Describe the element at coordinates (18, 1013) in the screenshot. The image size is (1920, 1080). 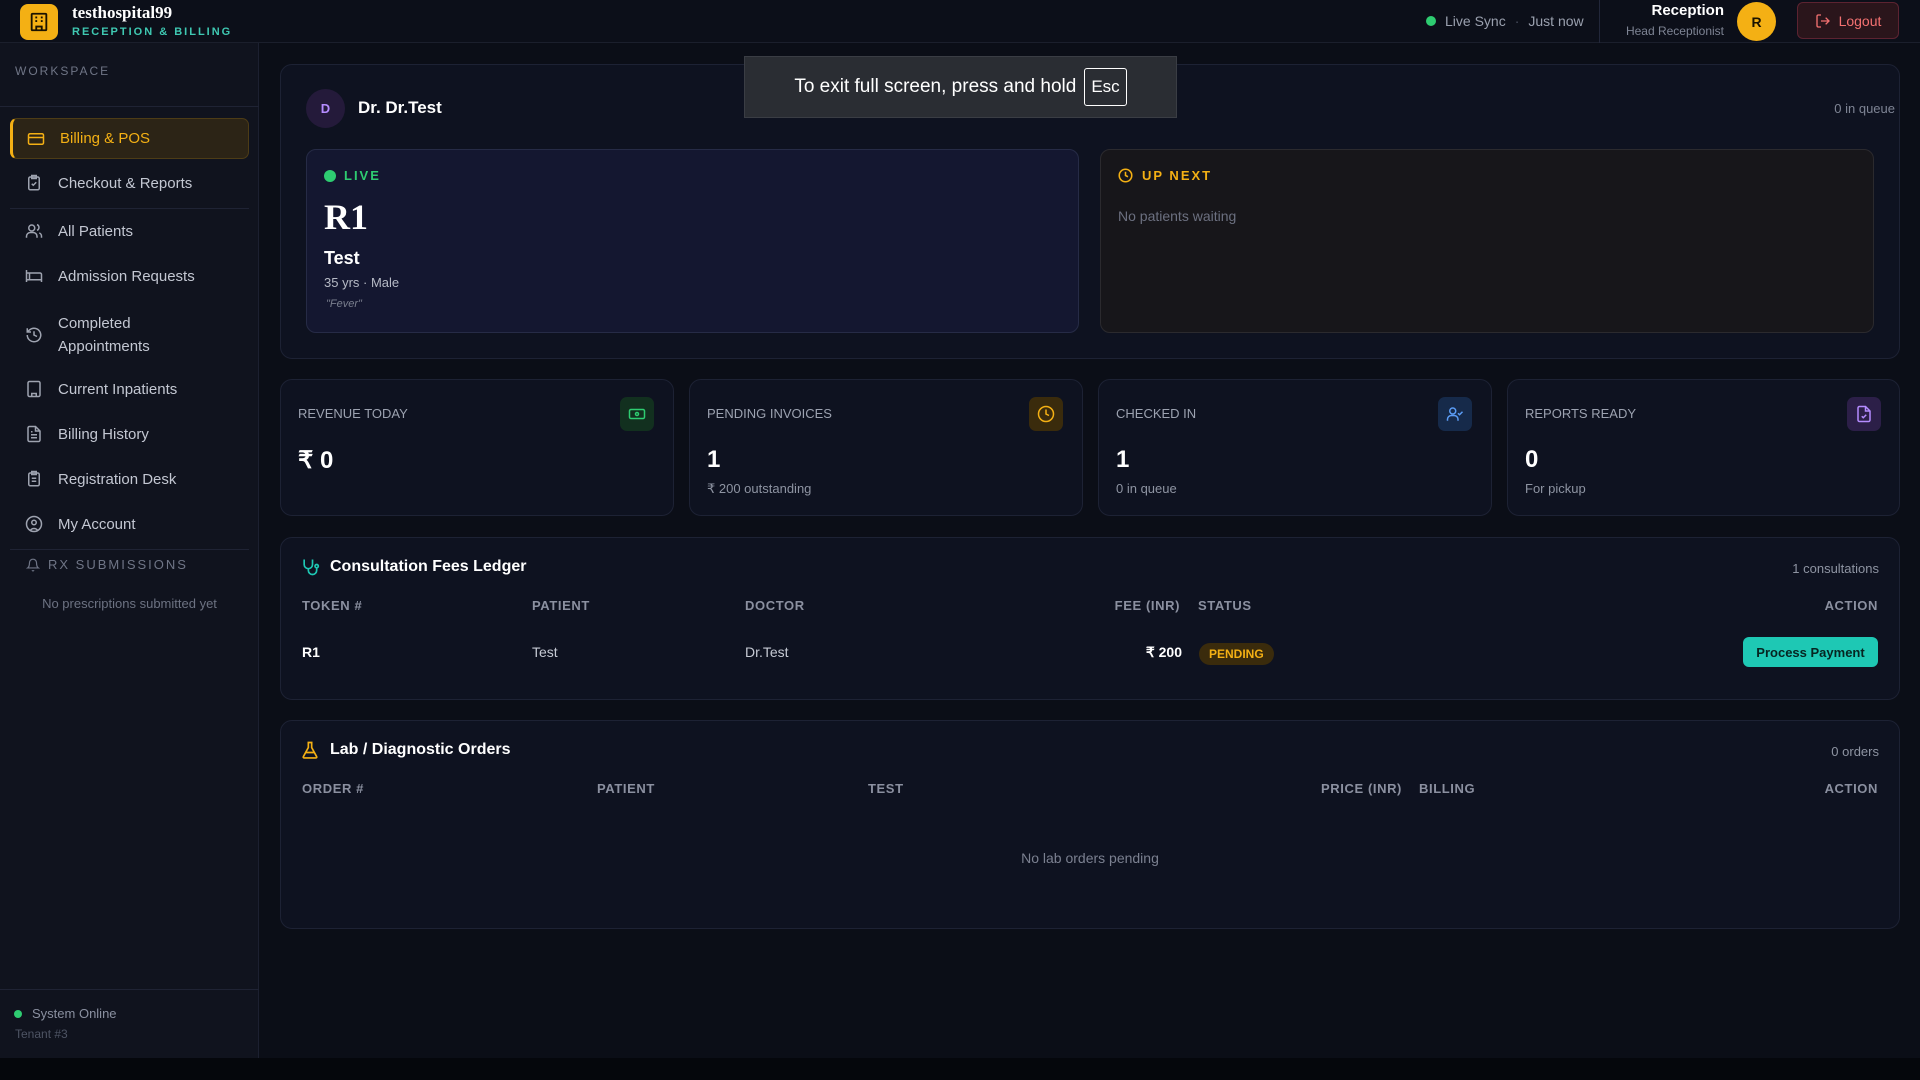
I see `status-dot-icon` at that location.